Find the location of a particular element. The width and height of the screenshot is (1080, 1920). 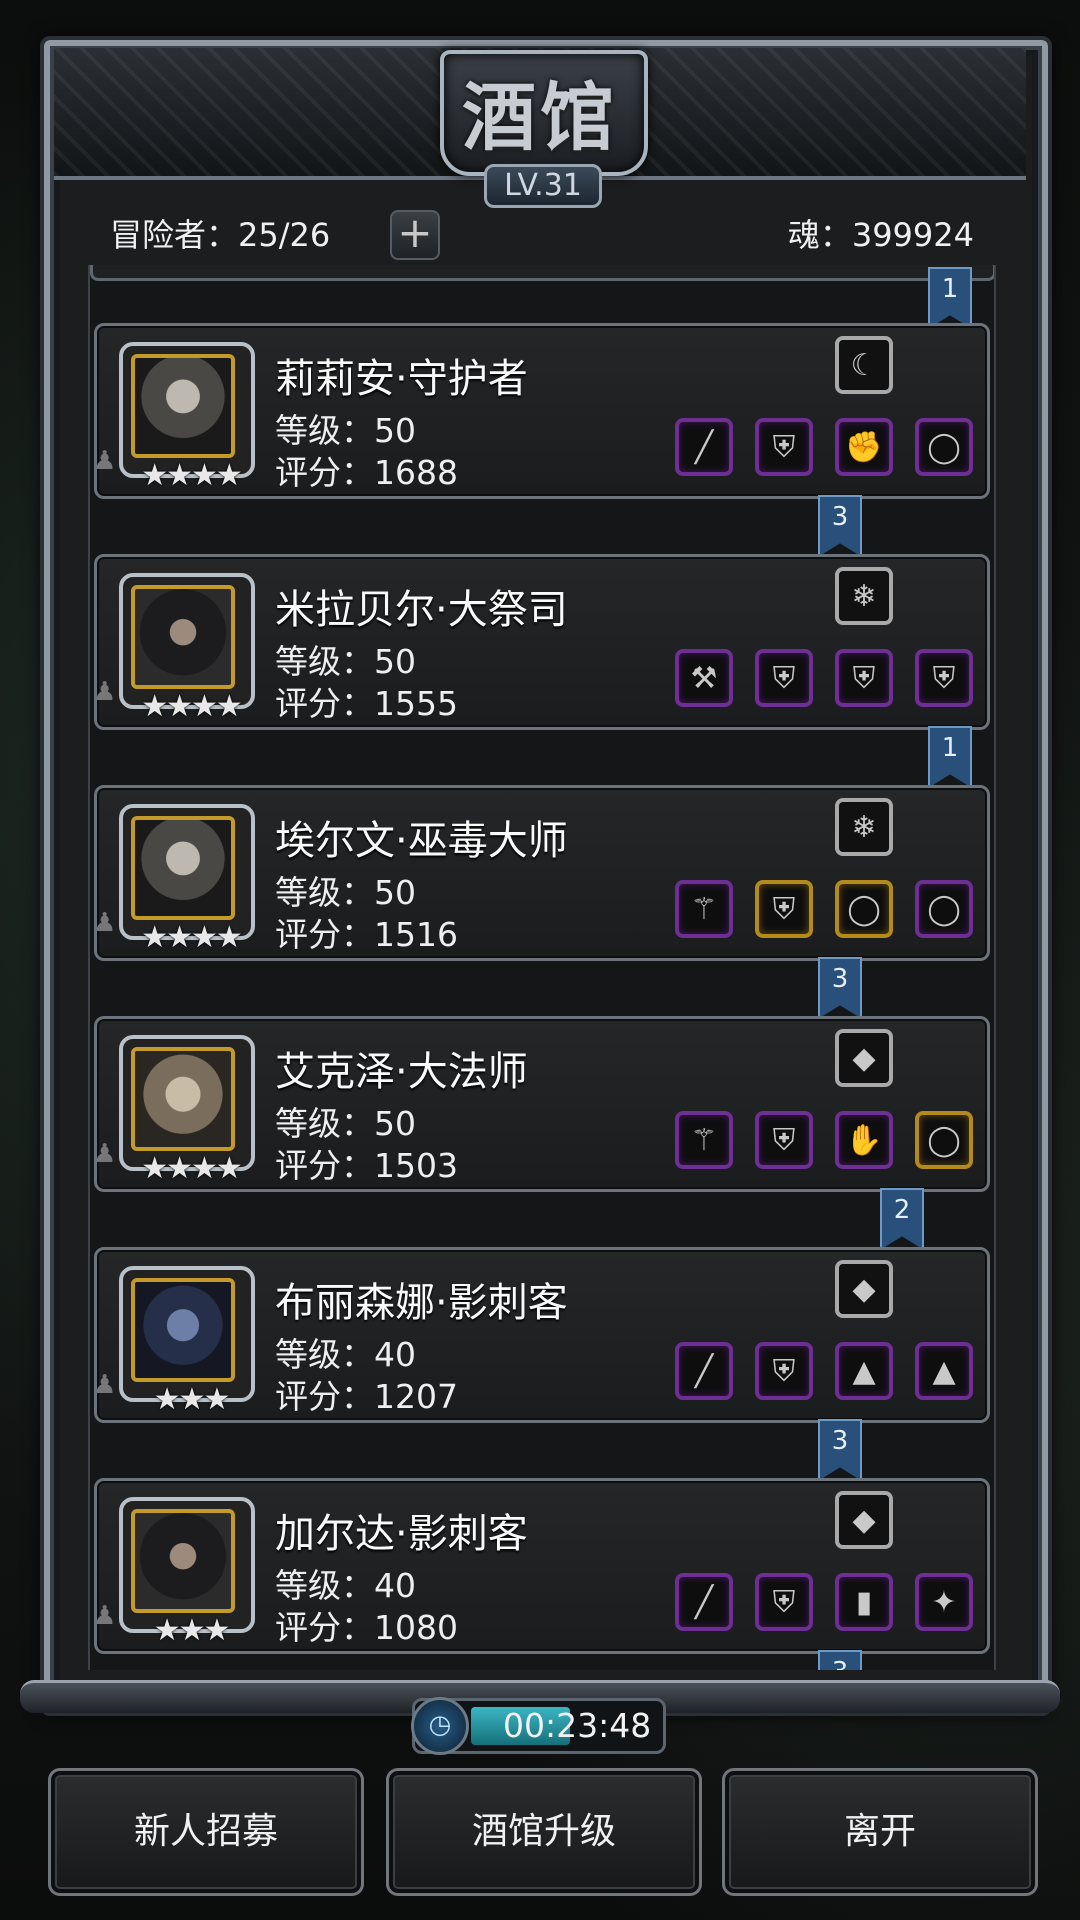

hero-name: 莉莉安·守护者 is located at coordinates (401, 379).